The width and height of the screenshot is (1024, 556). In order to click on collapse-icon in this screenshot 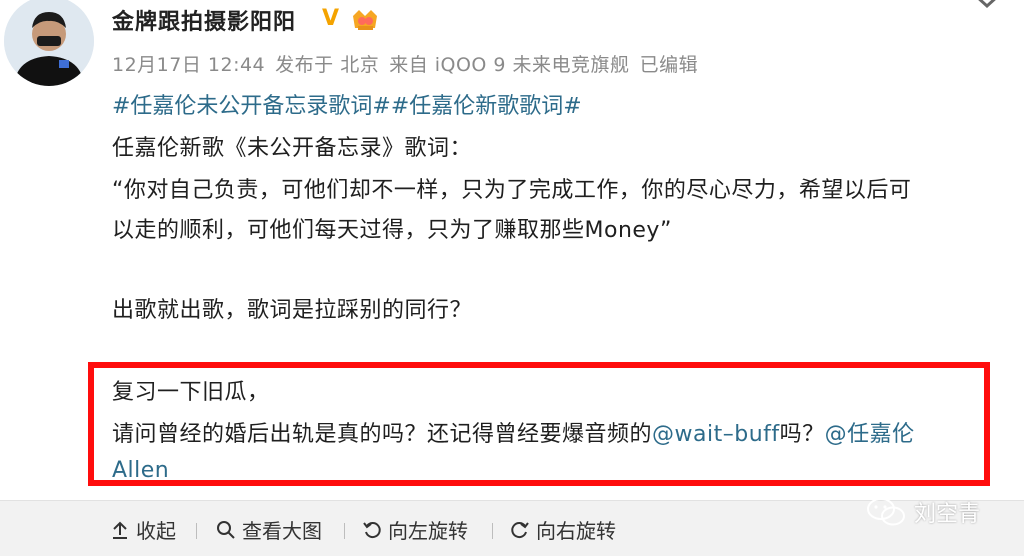, I will do `click(120, 530)`.